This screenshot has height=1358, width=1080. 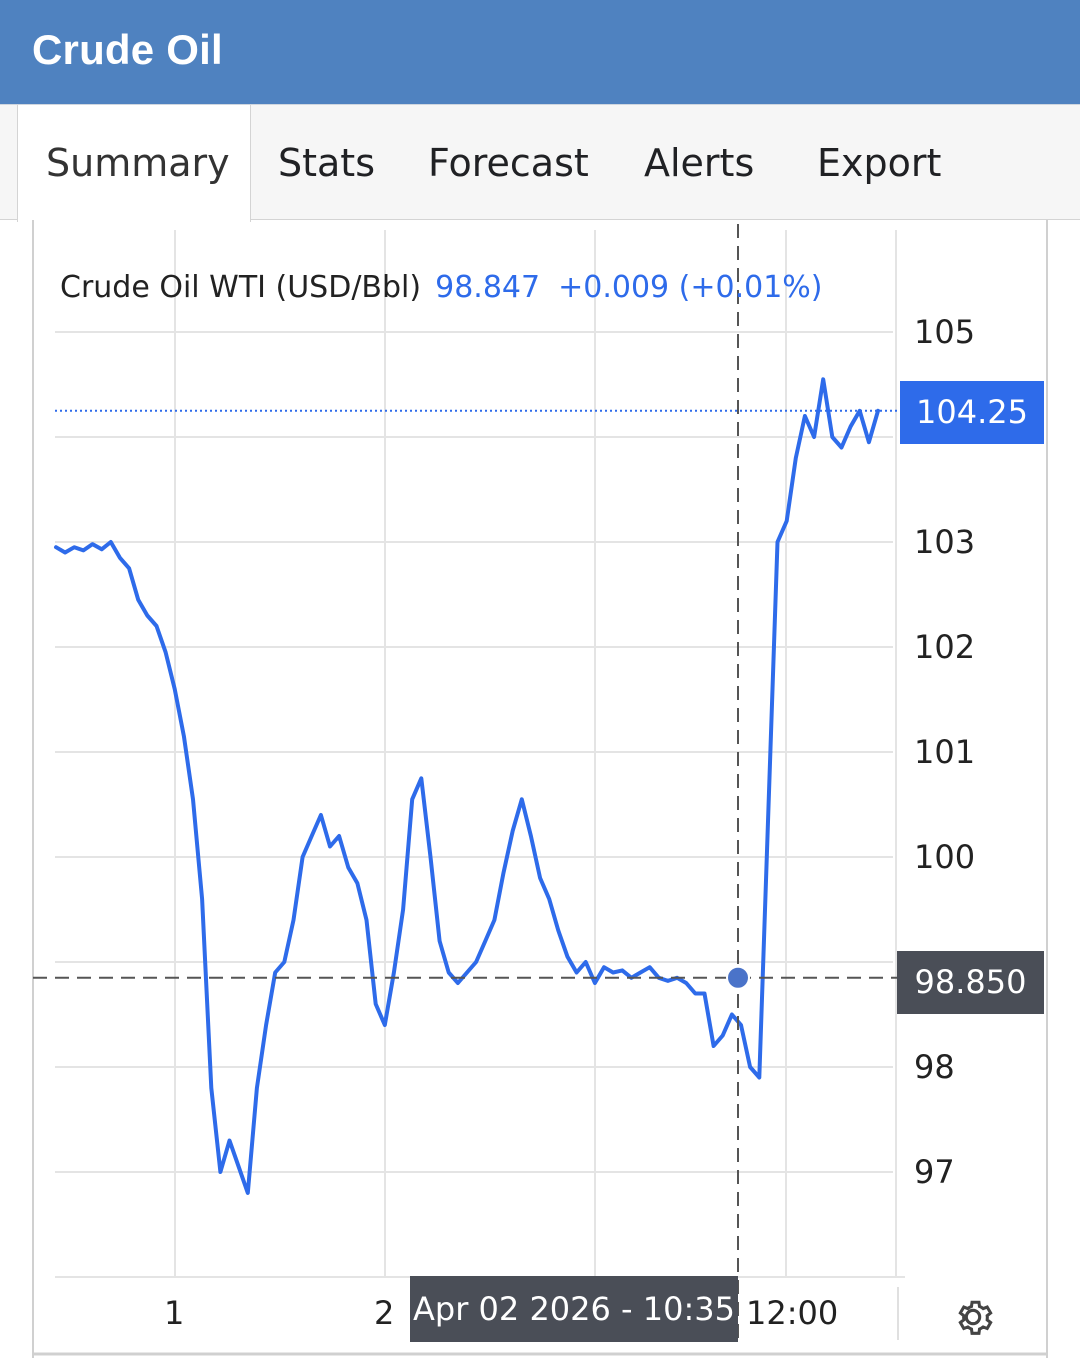 What do you see at coordinates (241, 287) in the screenshot?
I see `legend-series-name: Crude Oil WTI (USD/Bbl)` at bounding box center [241, 287].